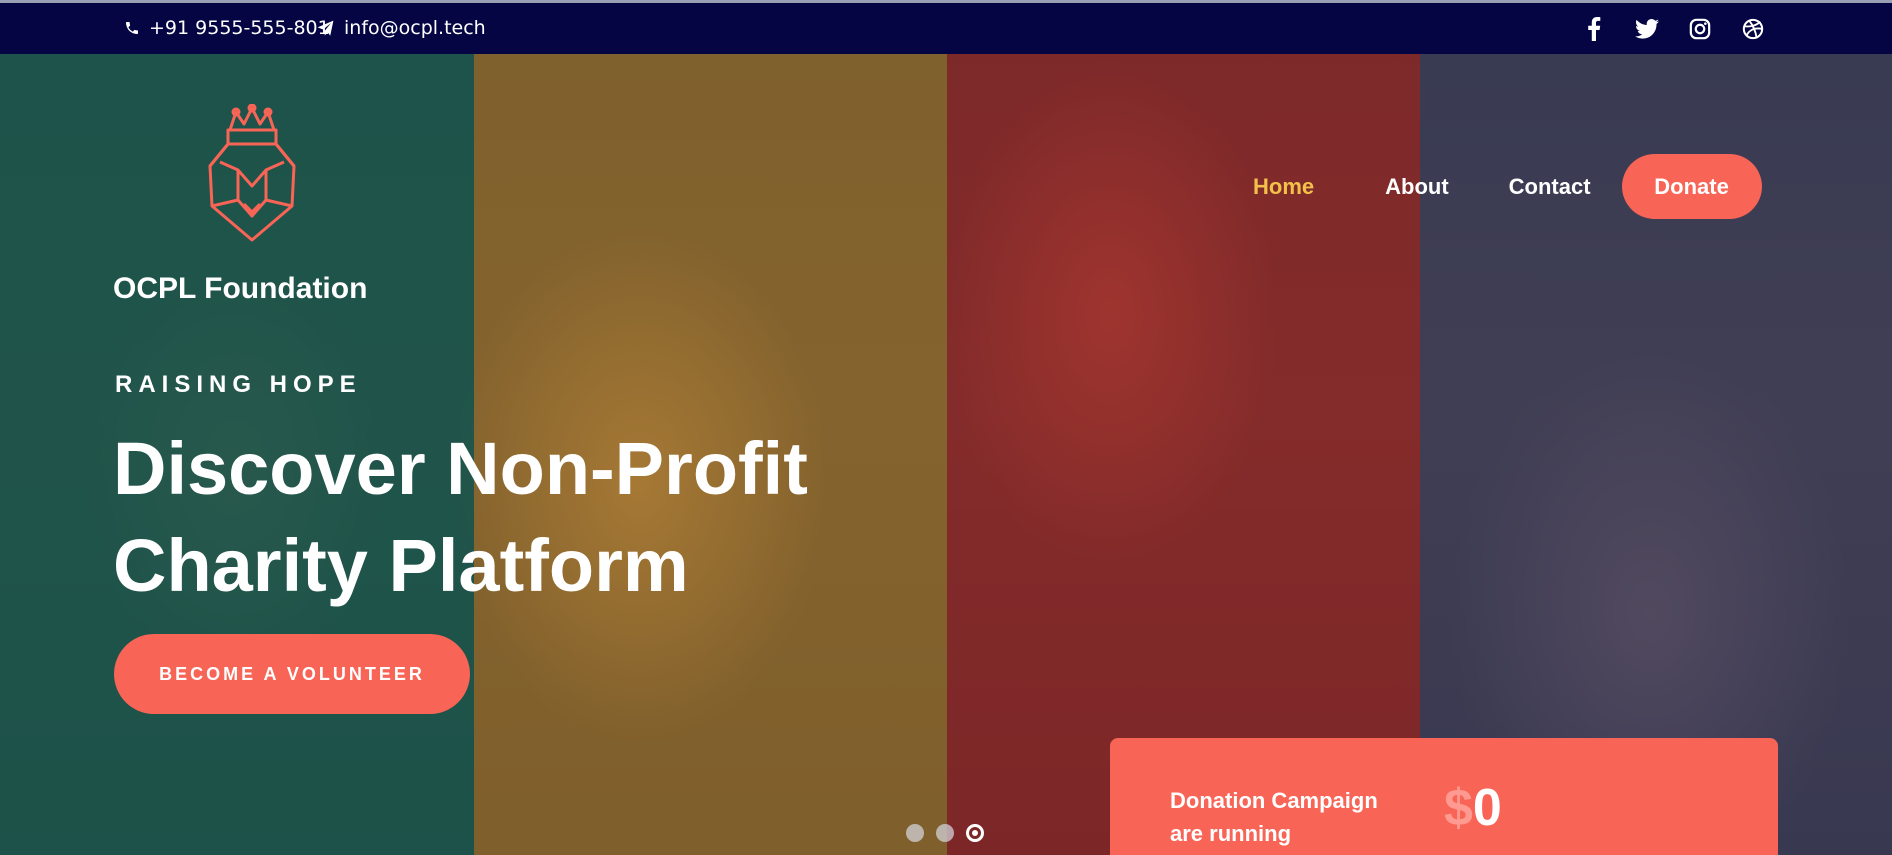  Describe the element at coordinates (1274, 800) in the screenshot. I see `campaign-line-1: Donation Campaign` at that location.